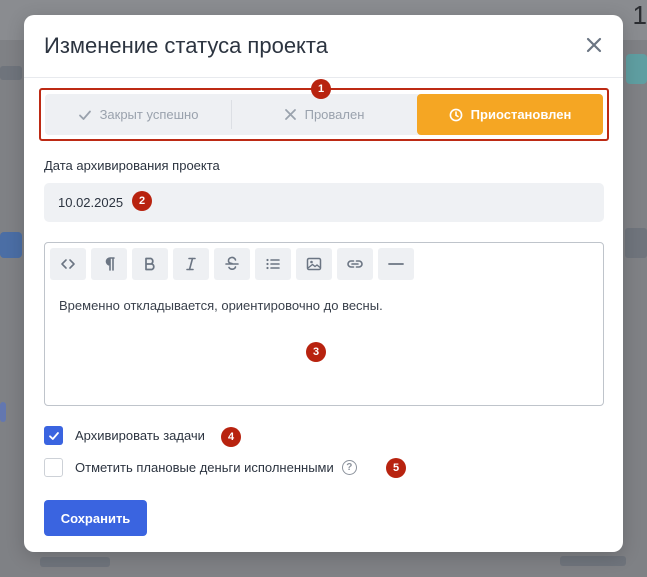 This screenshot has height=577, width=647. What do you see at coordinates (639, 15) in the screenshot?
I see `backdrop-corner-text: 1` at bounding box center [639, 15].